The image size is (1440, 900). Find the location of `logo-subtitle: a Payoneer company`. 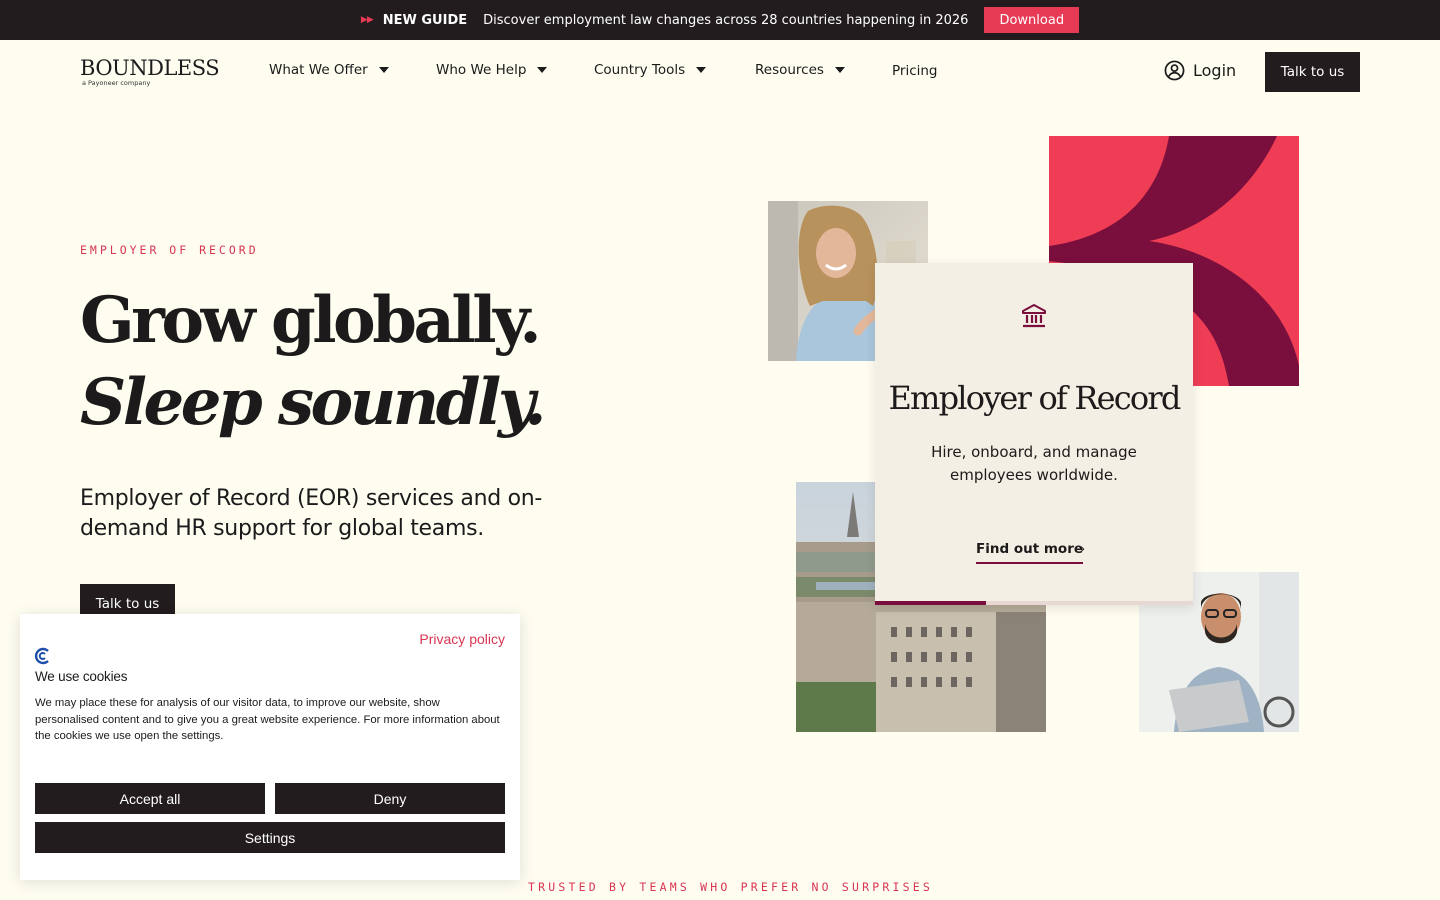

logo-subtitle: a Payoneer company is located at coordinates (116, 83).